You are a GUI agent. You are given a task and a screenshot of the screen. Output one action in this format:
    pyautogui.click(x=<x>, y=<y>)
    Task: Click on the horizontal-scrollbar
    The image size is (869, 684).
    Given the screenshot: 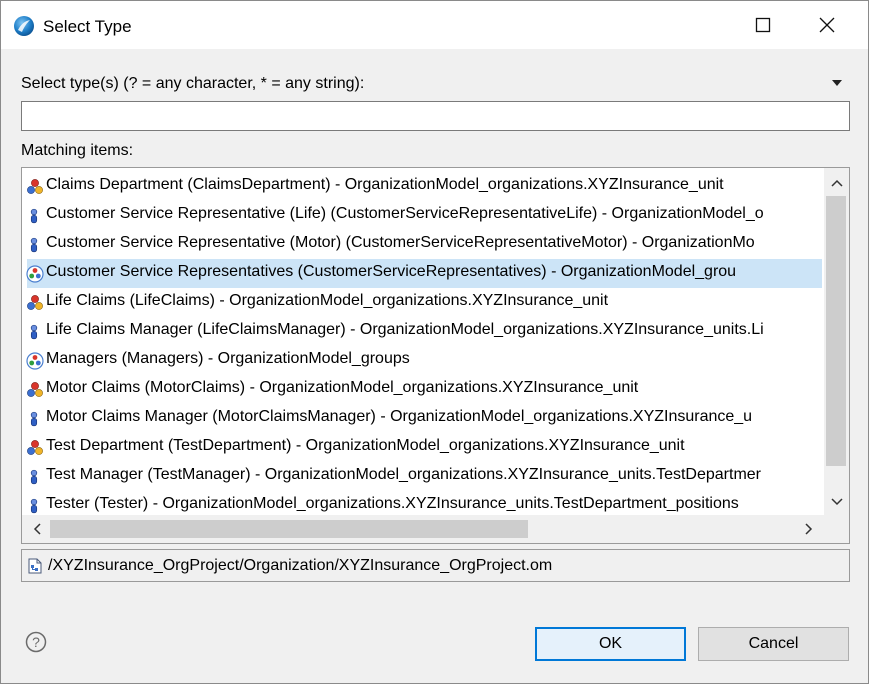 What is the action you would take?
    pyautogui.click(x=423, y=529)
    